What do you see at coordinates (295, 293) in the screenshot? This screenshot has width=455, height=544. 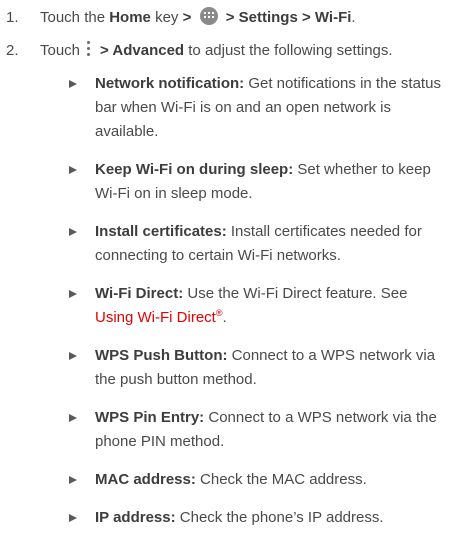 I see `option-desc: Use the Wi-Fi Direct feature. See` at bounding box center [295, 293].